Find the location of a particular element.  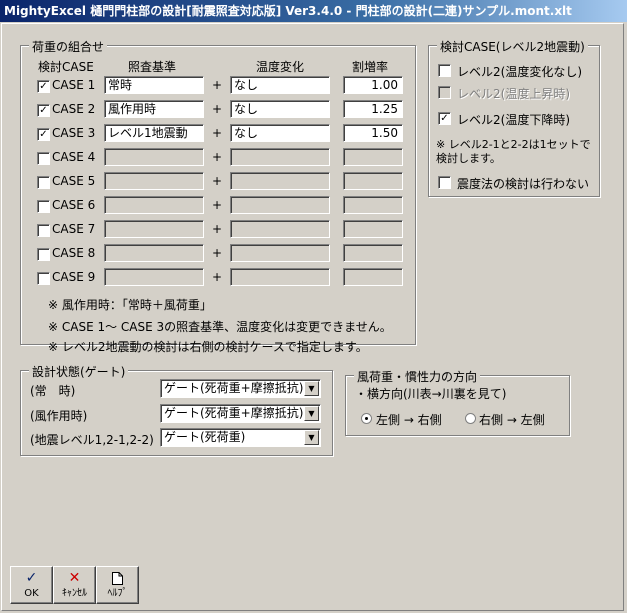

design-normal-label: (常 時) is located at coordinates (53, 391).